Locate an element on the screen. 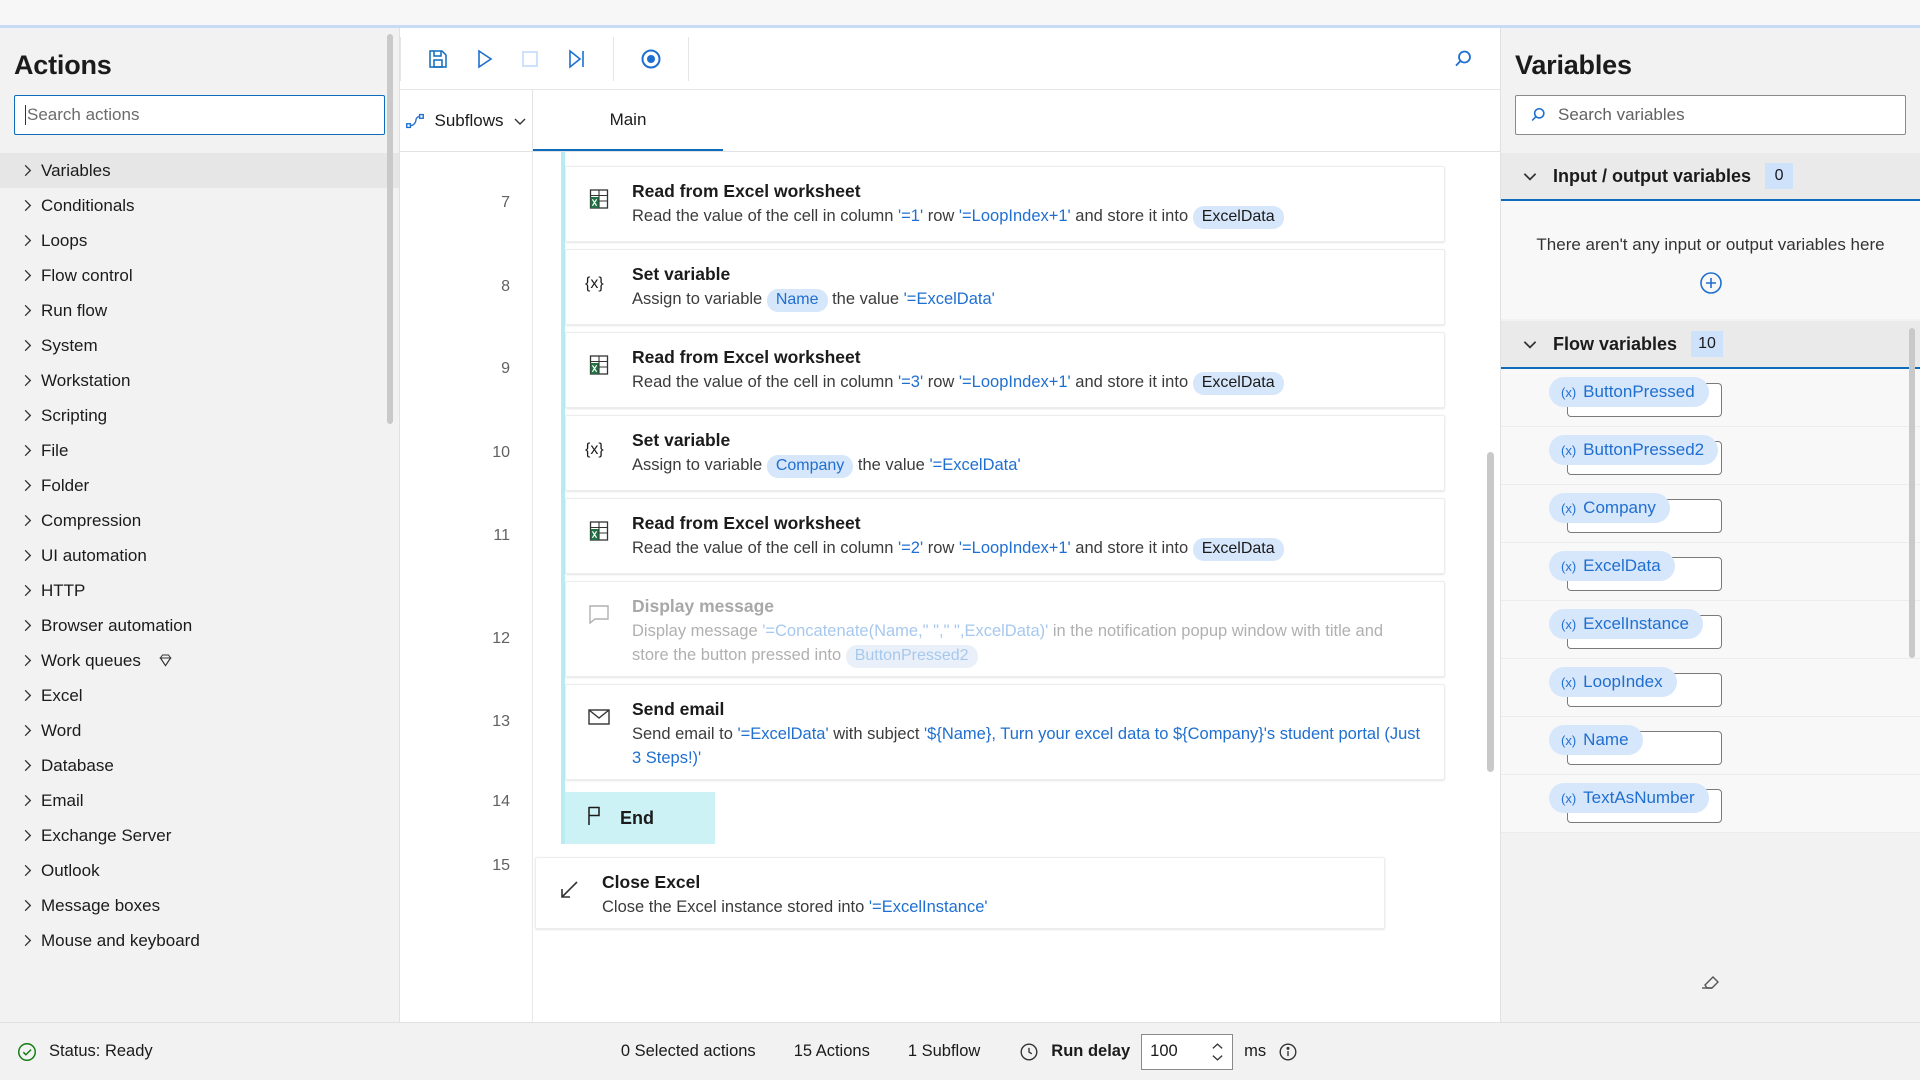 The image size is (1920, 1080). sidebar-item-message-boxes: Message boxes is located at coordinates (199, 905).